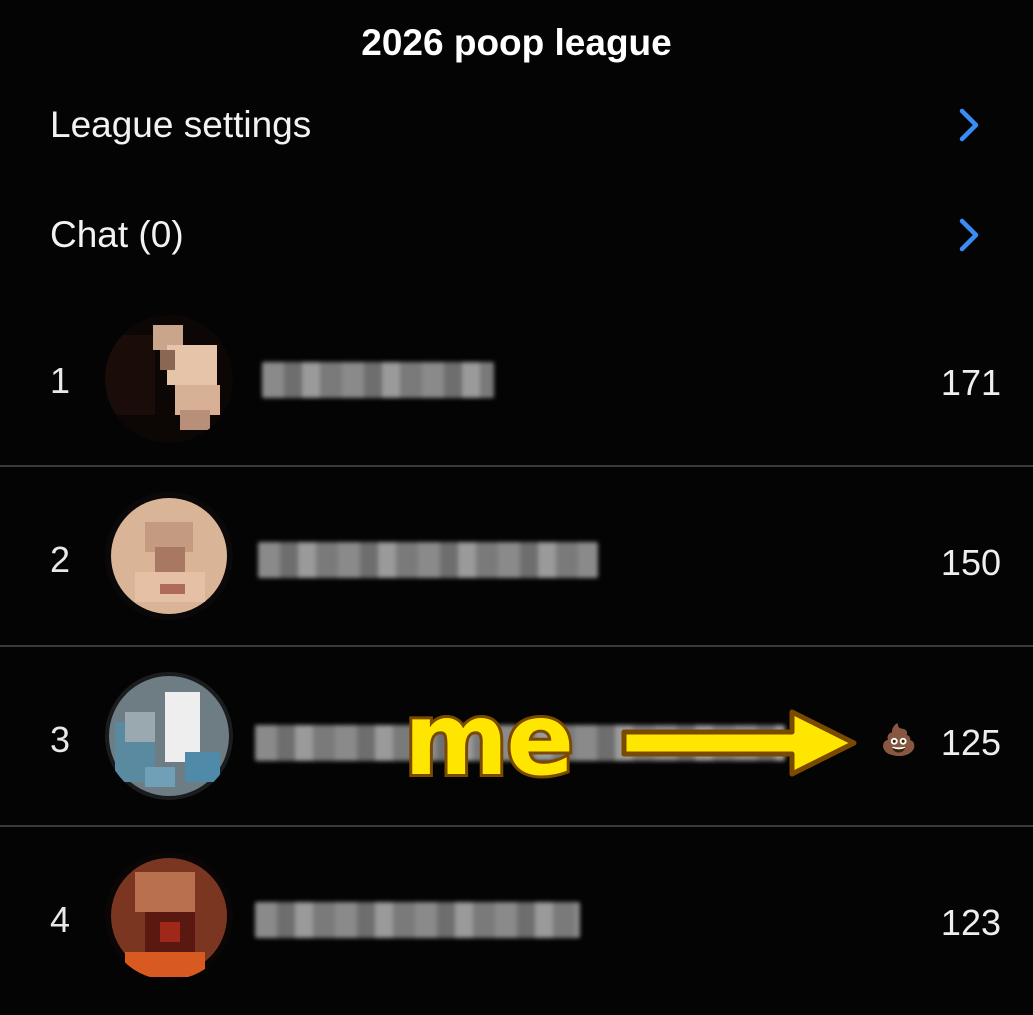 This screenshot has height=1015, width=1033. What do you see at coordinates (899, 740) in the screenshot?
I see `poop-emoji-icon: 💩` at bounding box center [899, 740].